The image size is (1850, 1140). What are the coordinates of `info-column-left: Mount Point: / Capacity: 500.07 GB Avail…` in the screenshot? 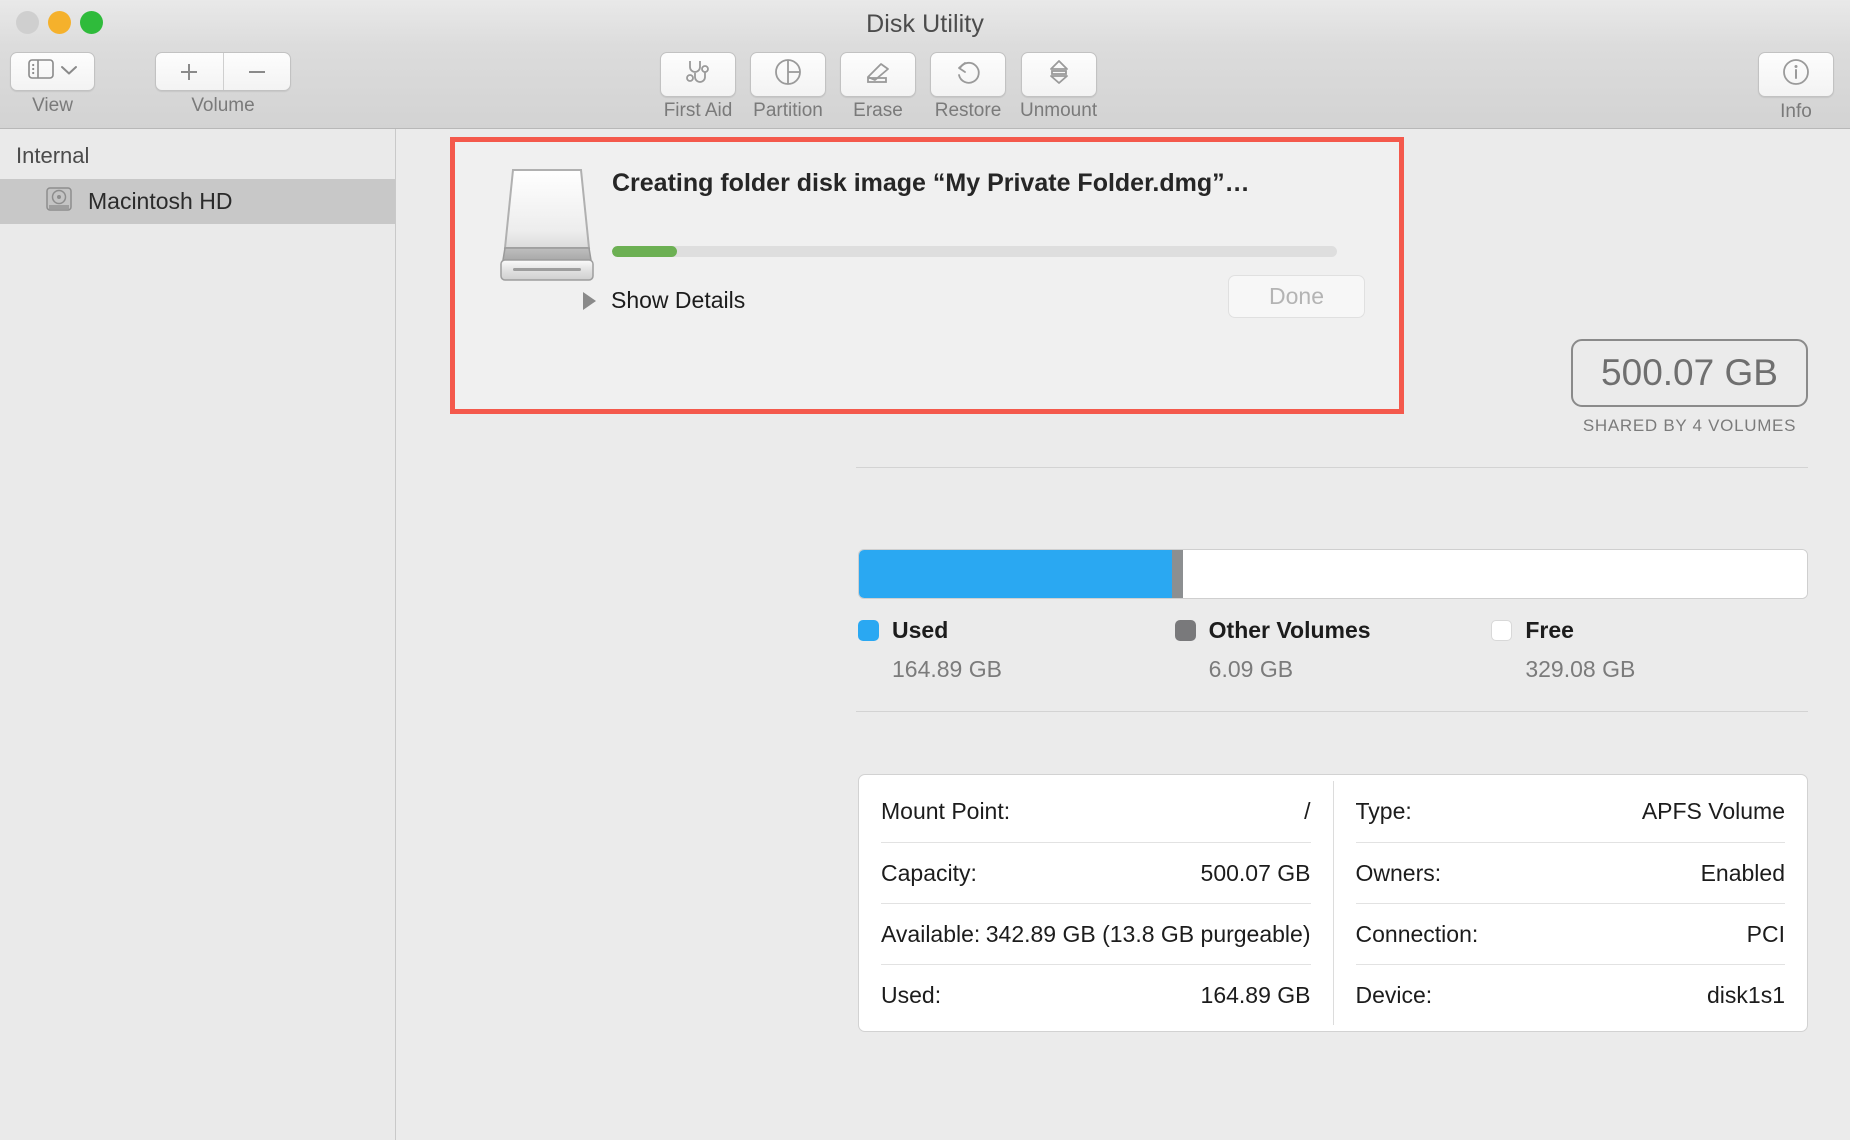 It's located at (1096, 903).